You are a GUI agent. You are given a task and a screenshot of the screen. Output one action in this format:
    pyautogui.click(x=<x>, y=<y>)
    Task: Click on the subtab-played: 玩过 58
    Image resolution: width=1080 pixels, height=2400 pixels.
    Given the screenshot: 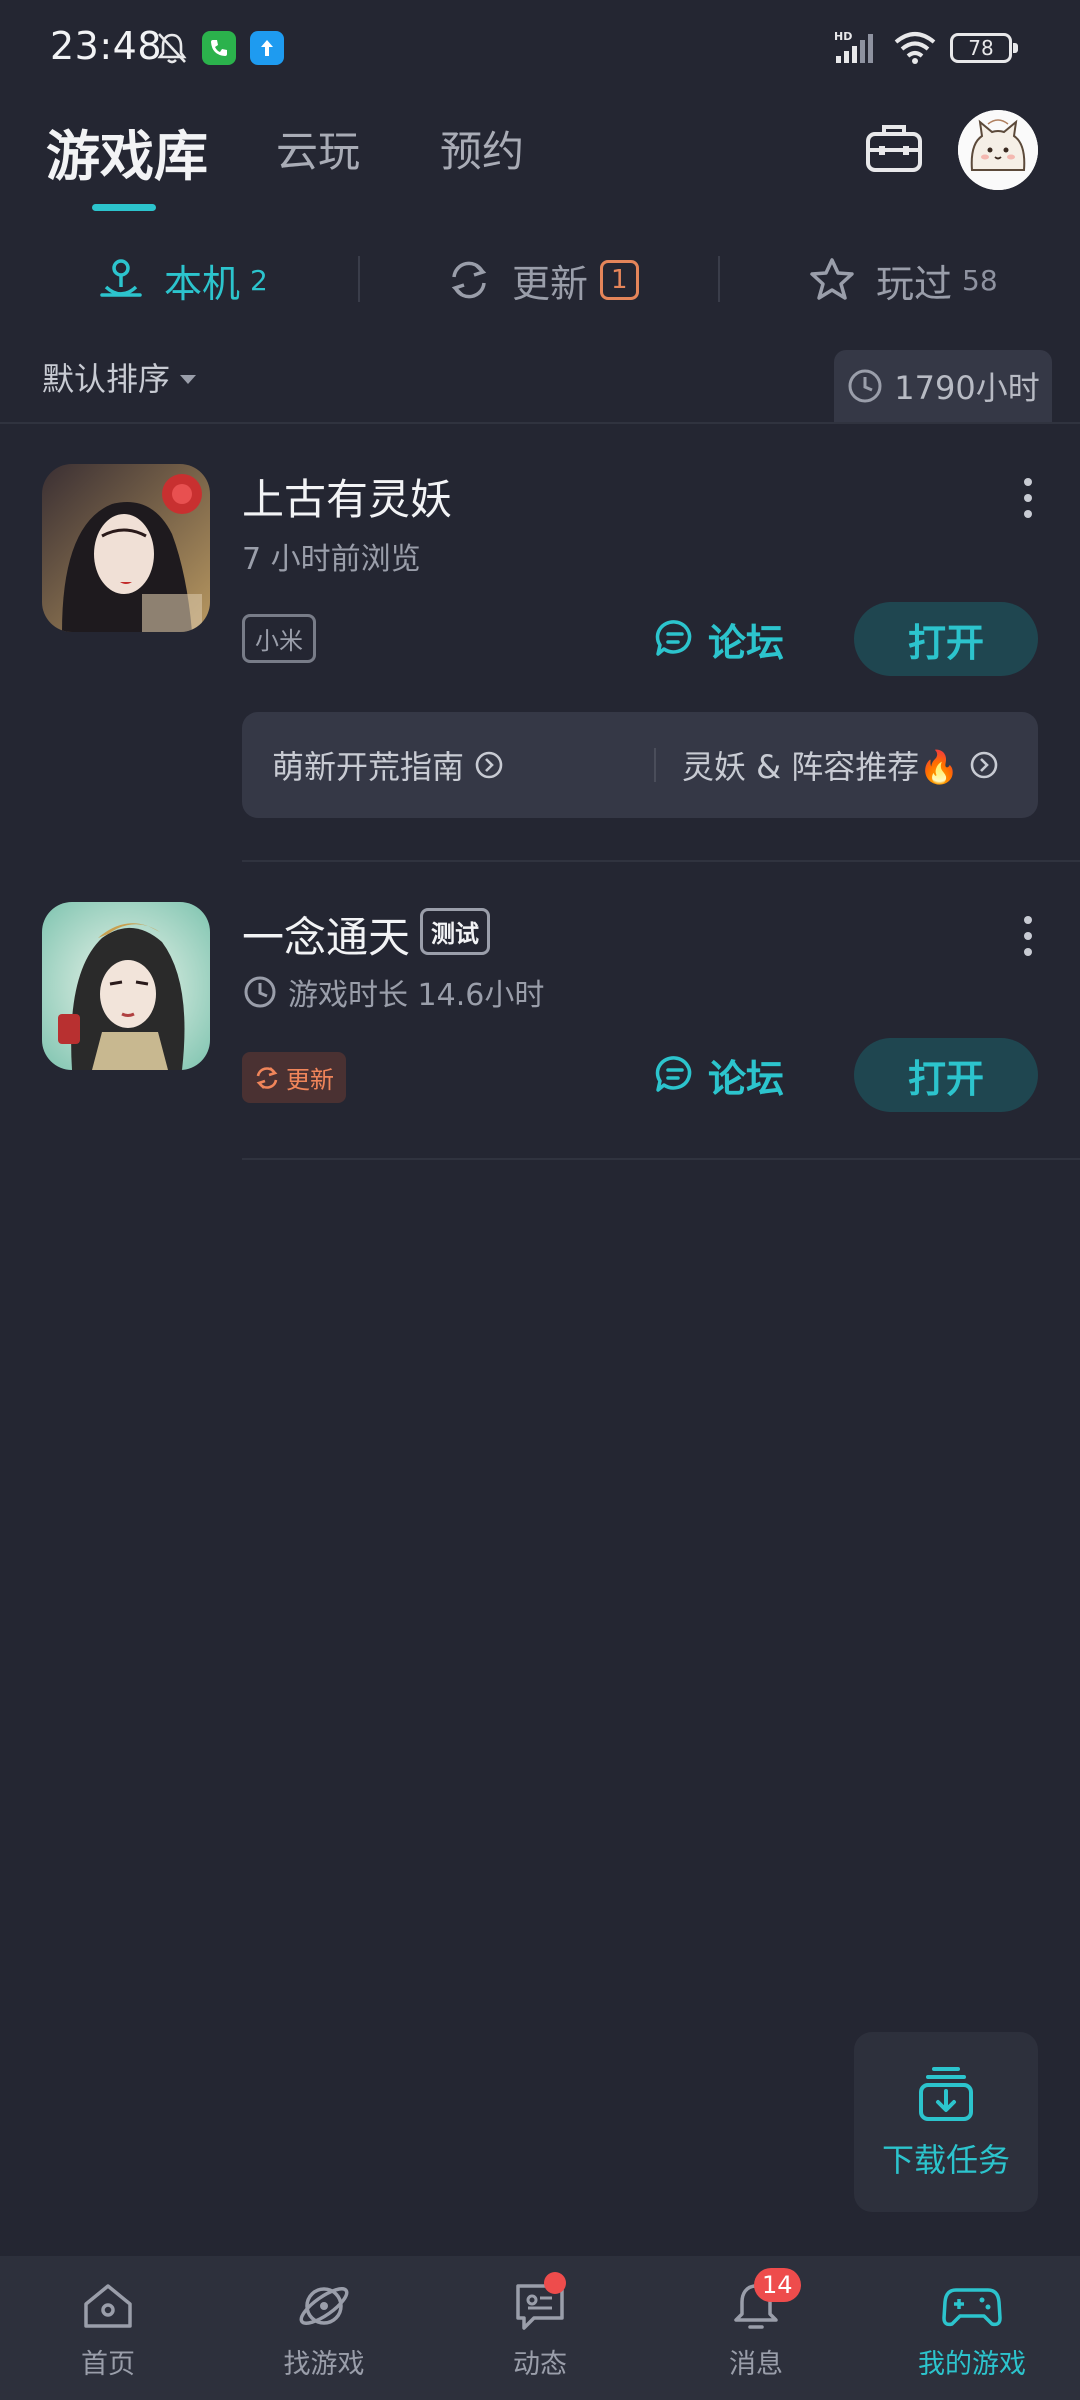 What is the action you would take?
    pyautogui.click(x=903, y=280)
    